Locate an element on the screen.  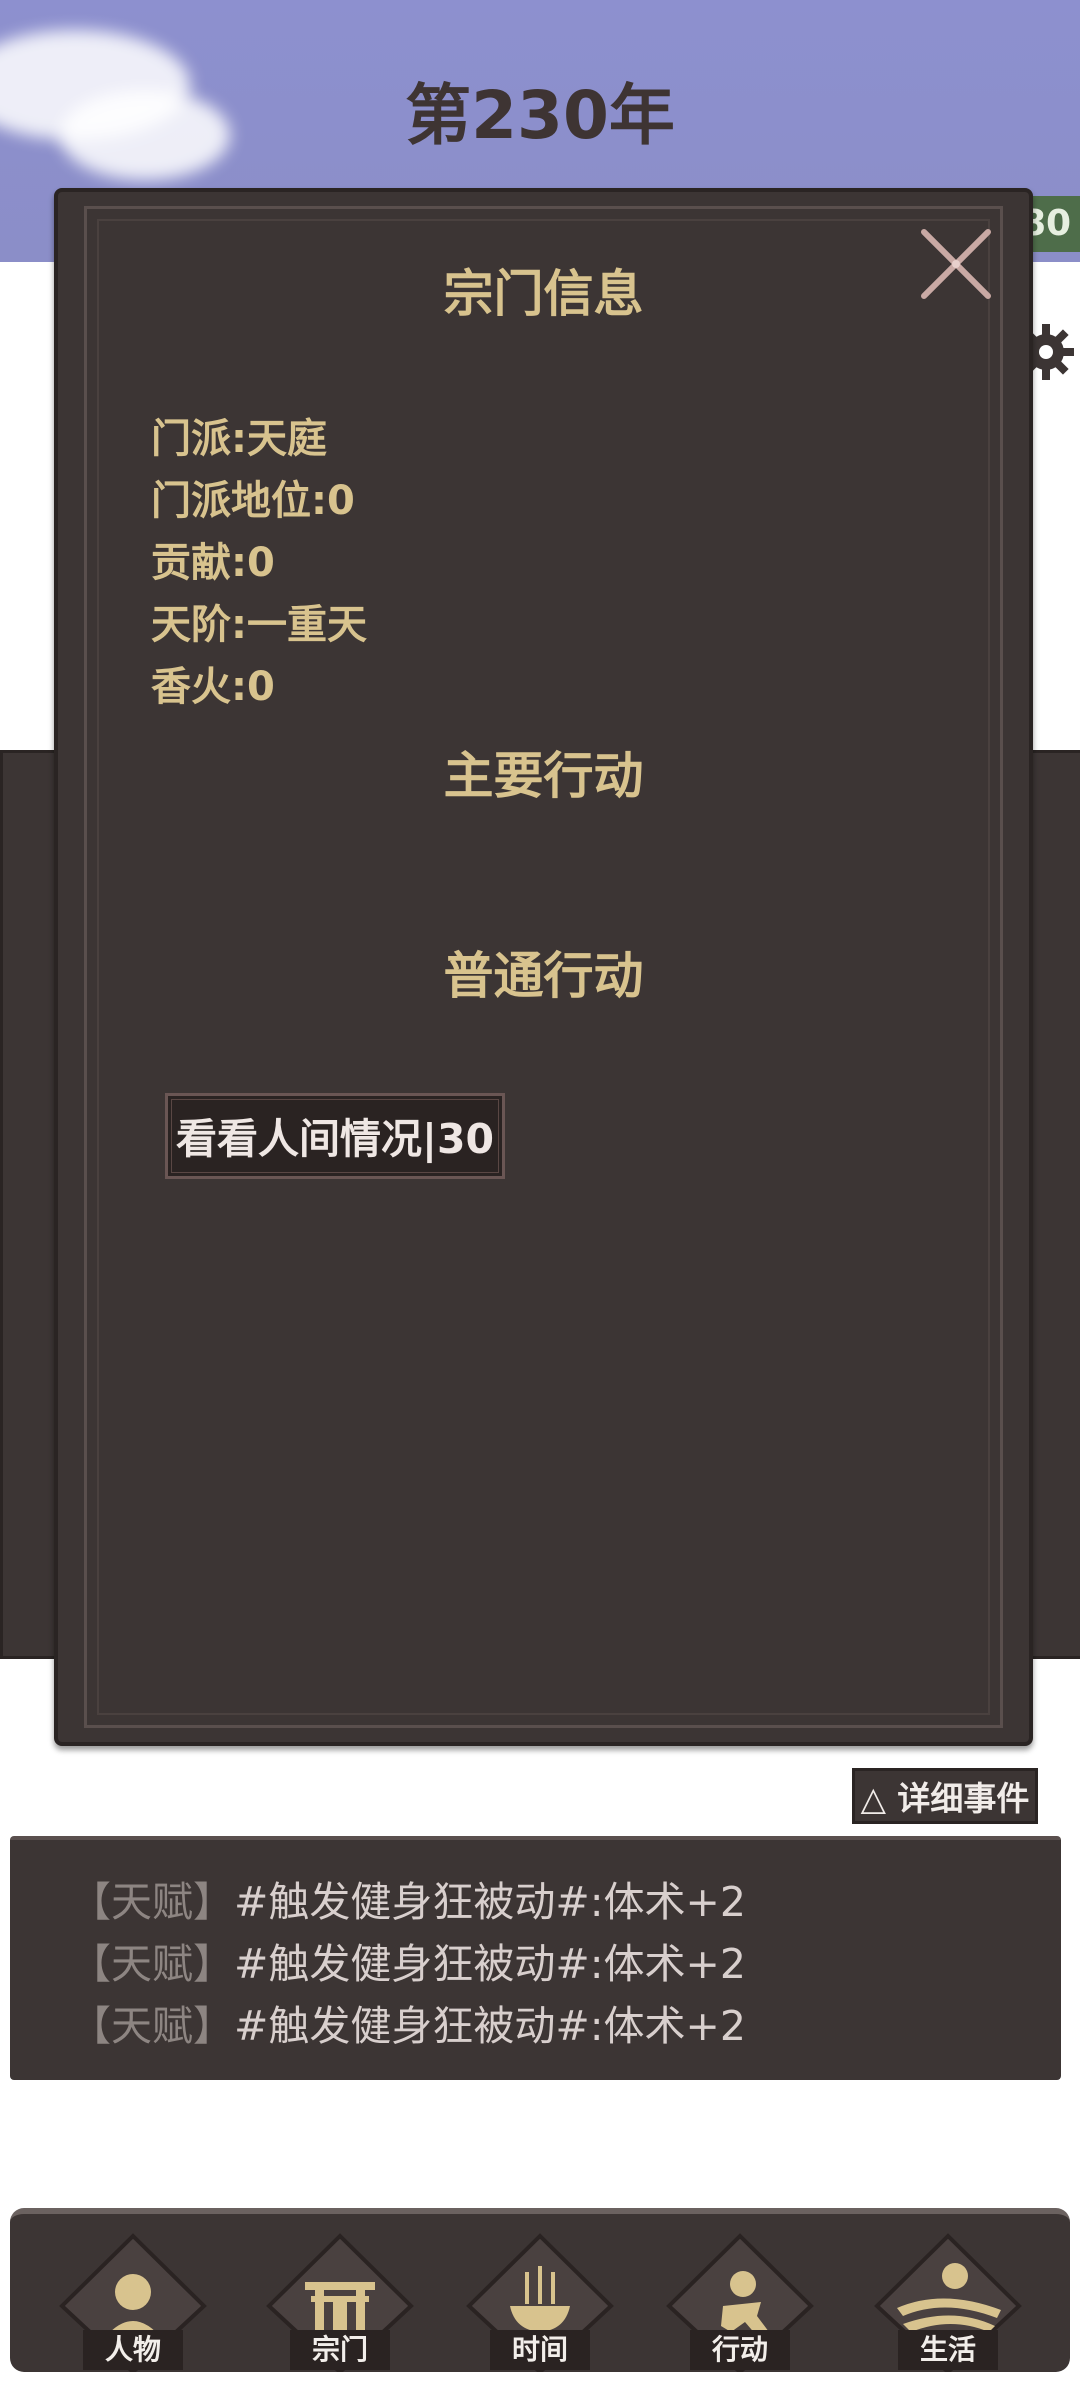
nav-item-sect: 宗门 is located at coordinates (340, 2302).